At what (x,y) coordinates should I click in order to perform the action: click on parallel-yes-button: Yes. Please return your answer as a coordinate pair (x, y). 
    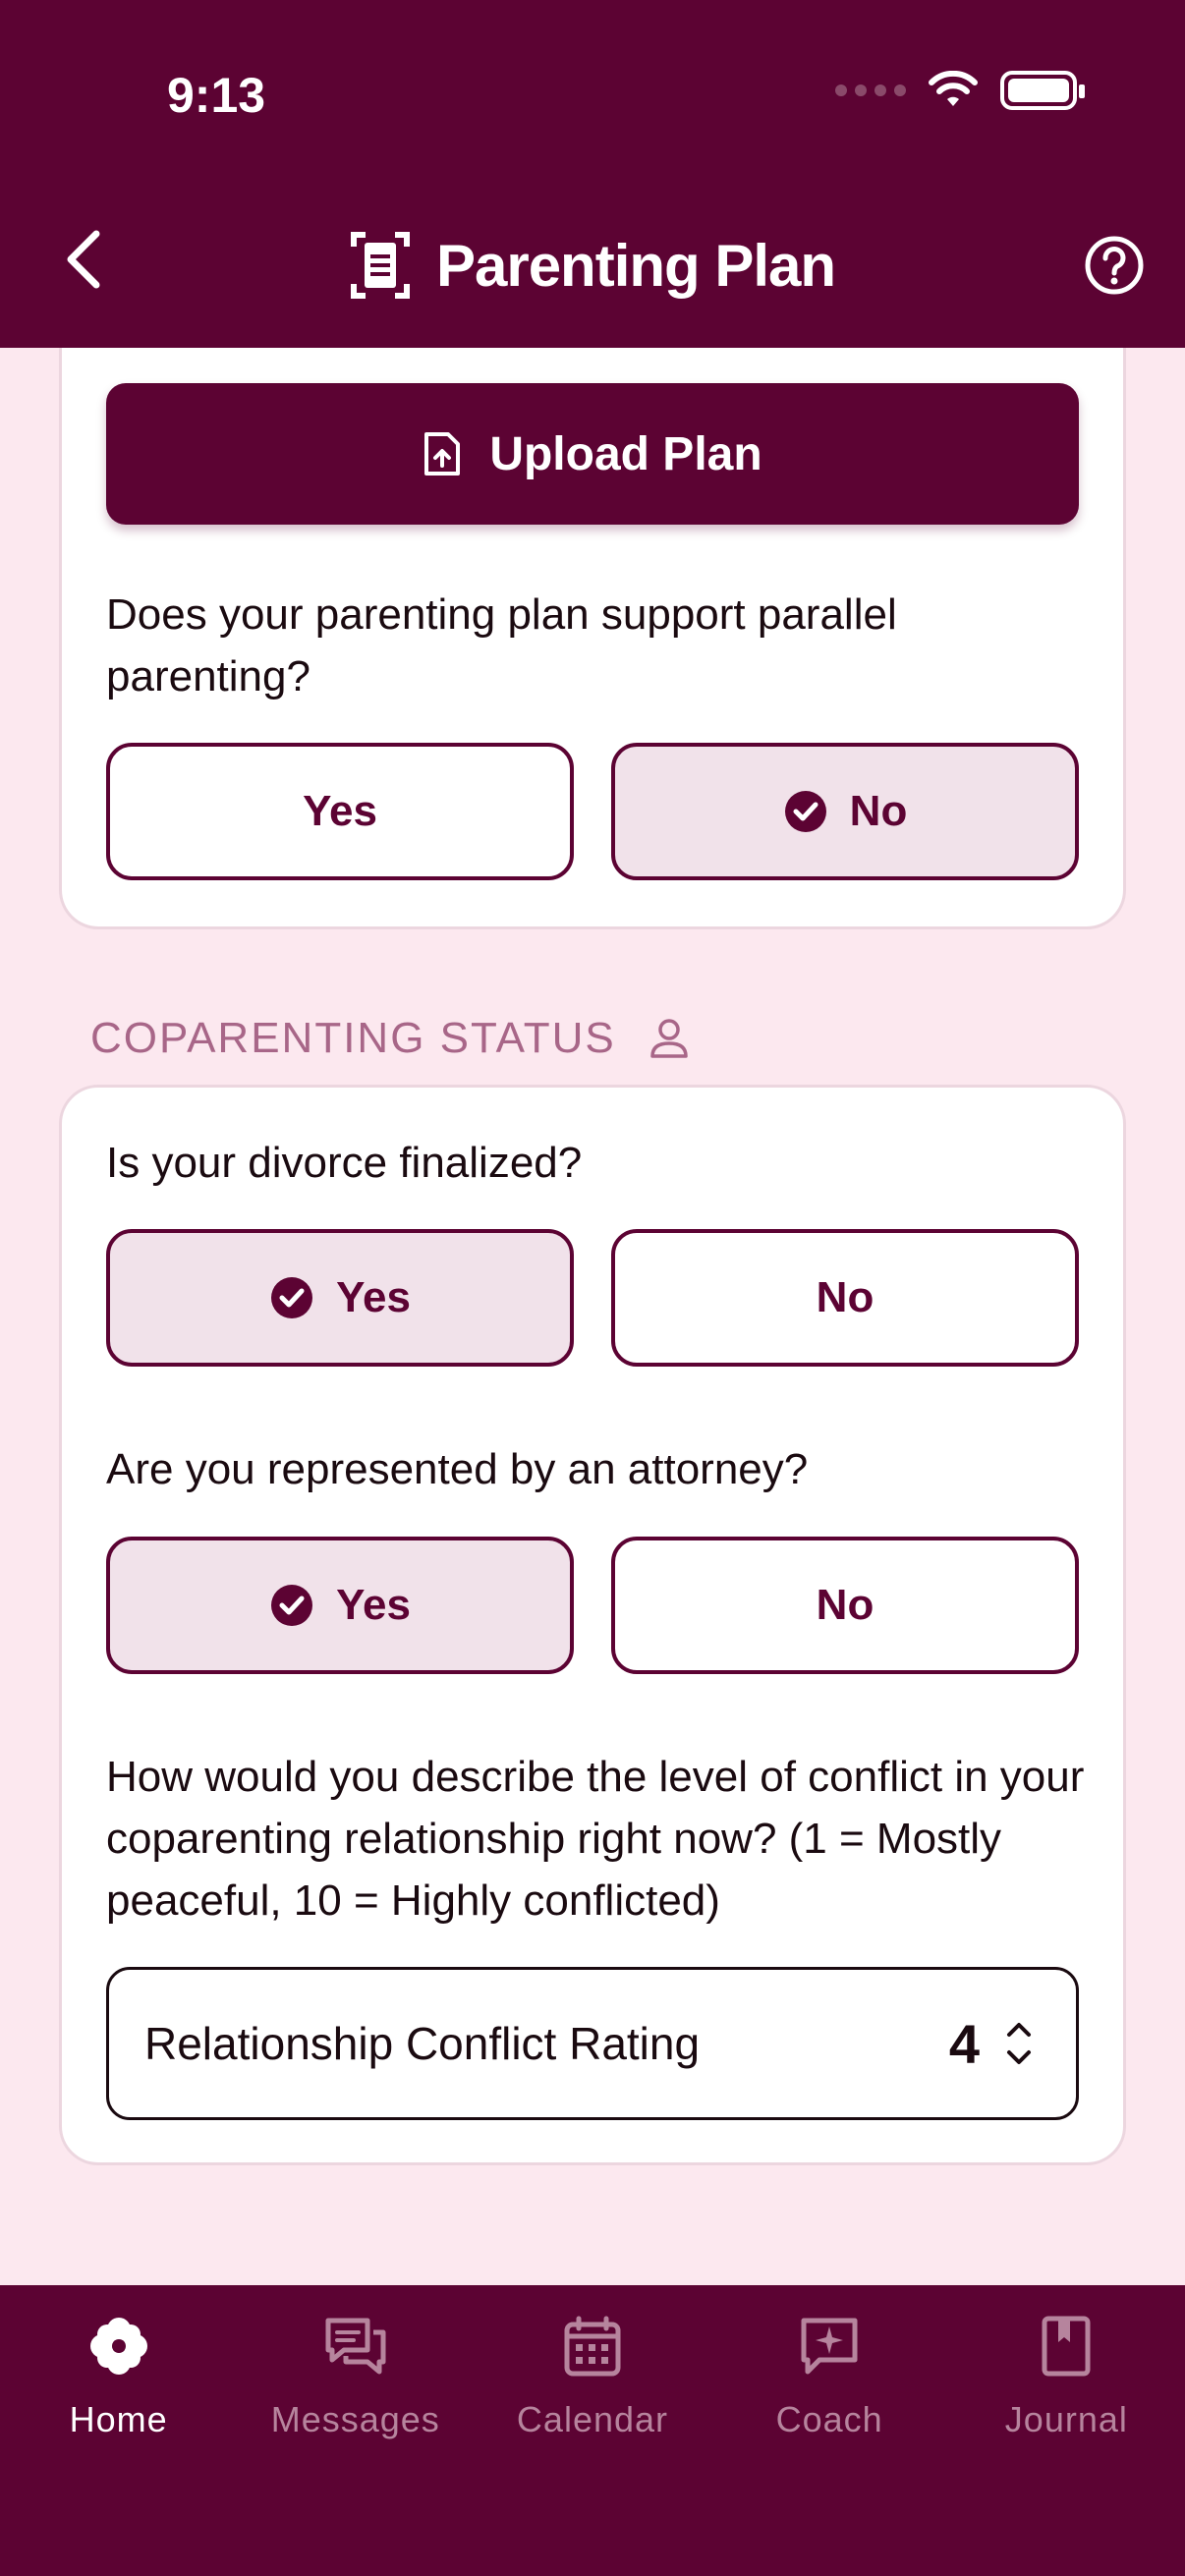
    Looking at the image, I should click on (340, 811).